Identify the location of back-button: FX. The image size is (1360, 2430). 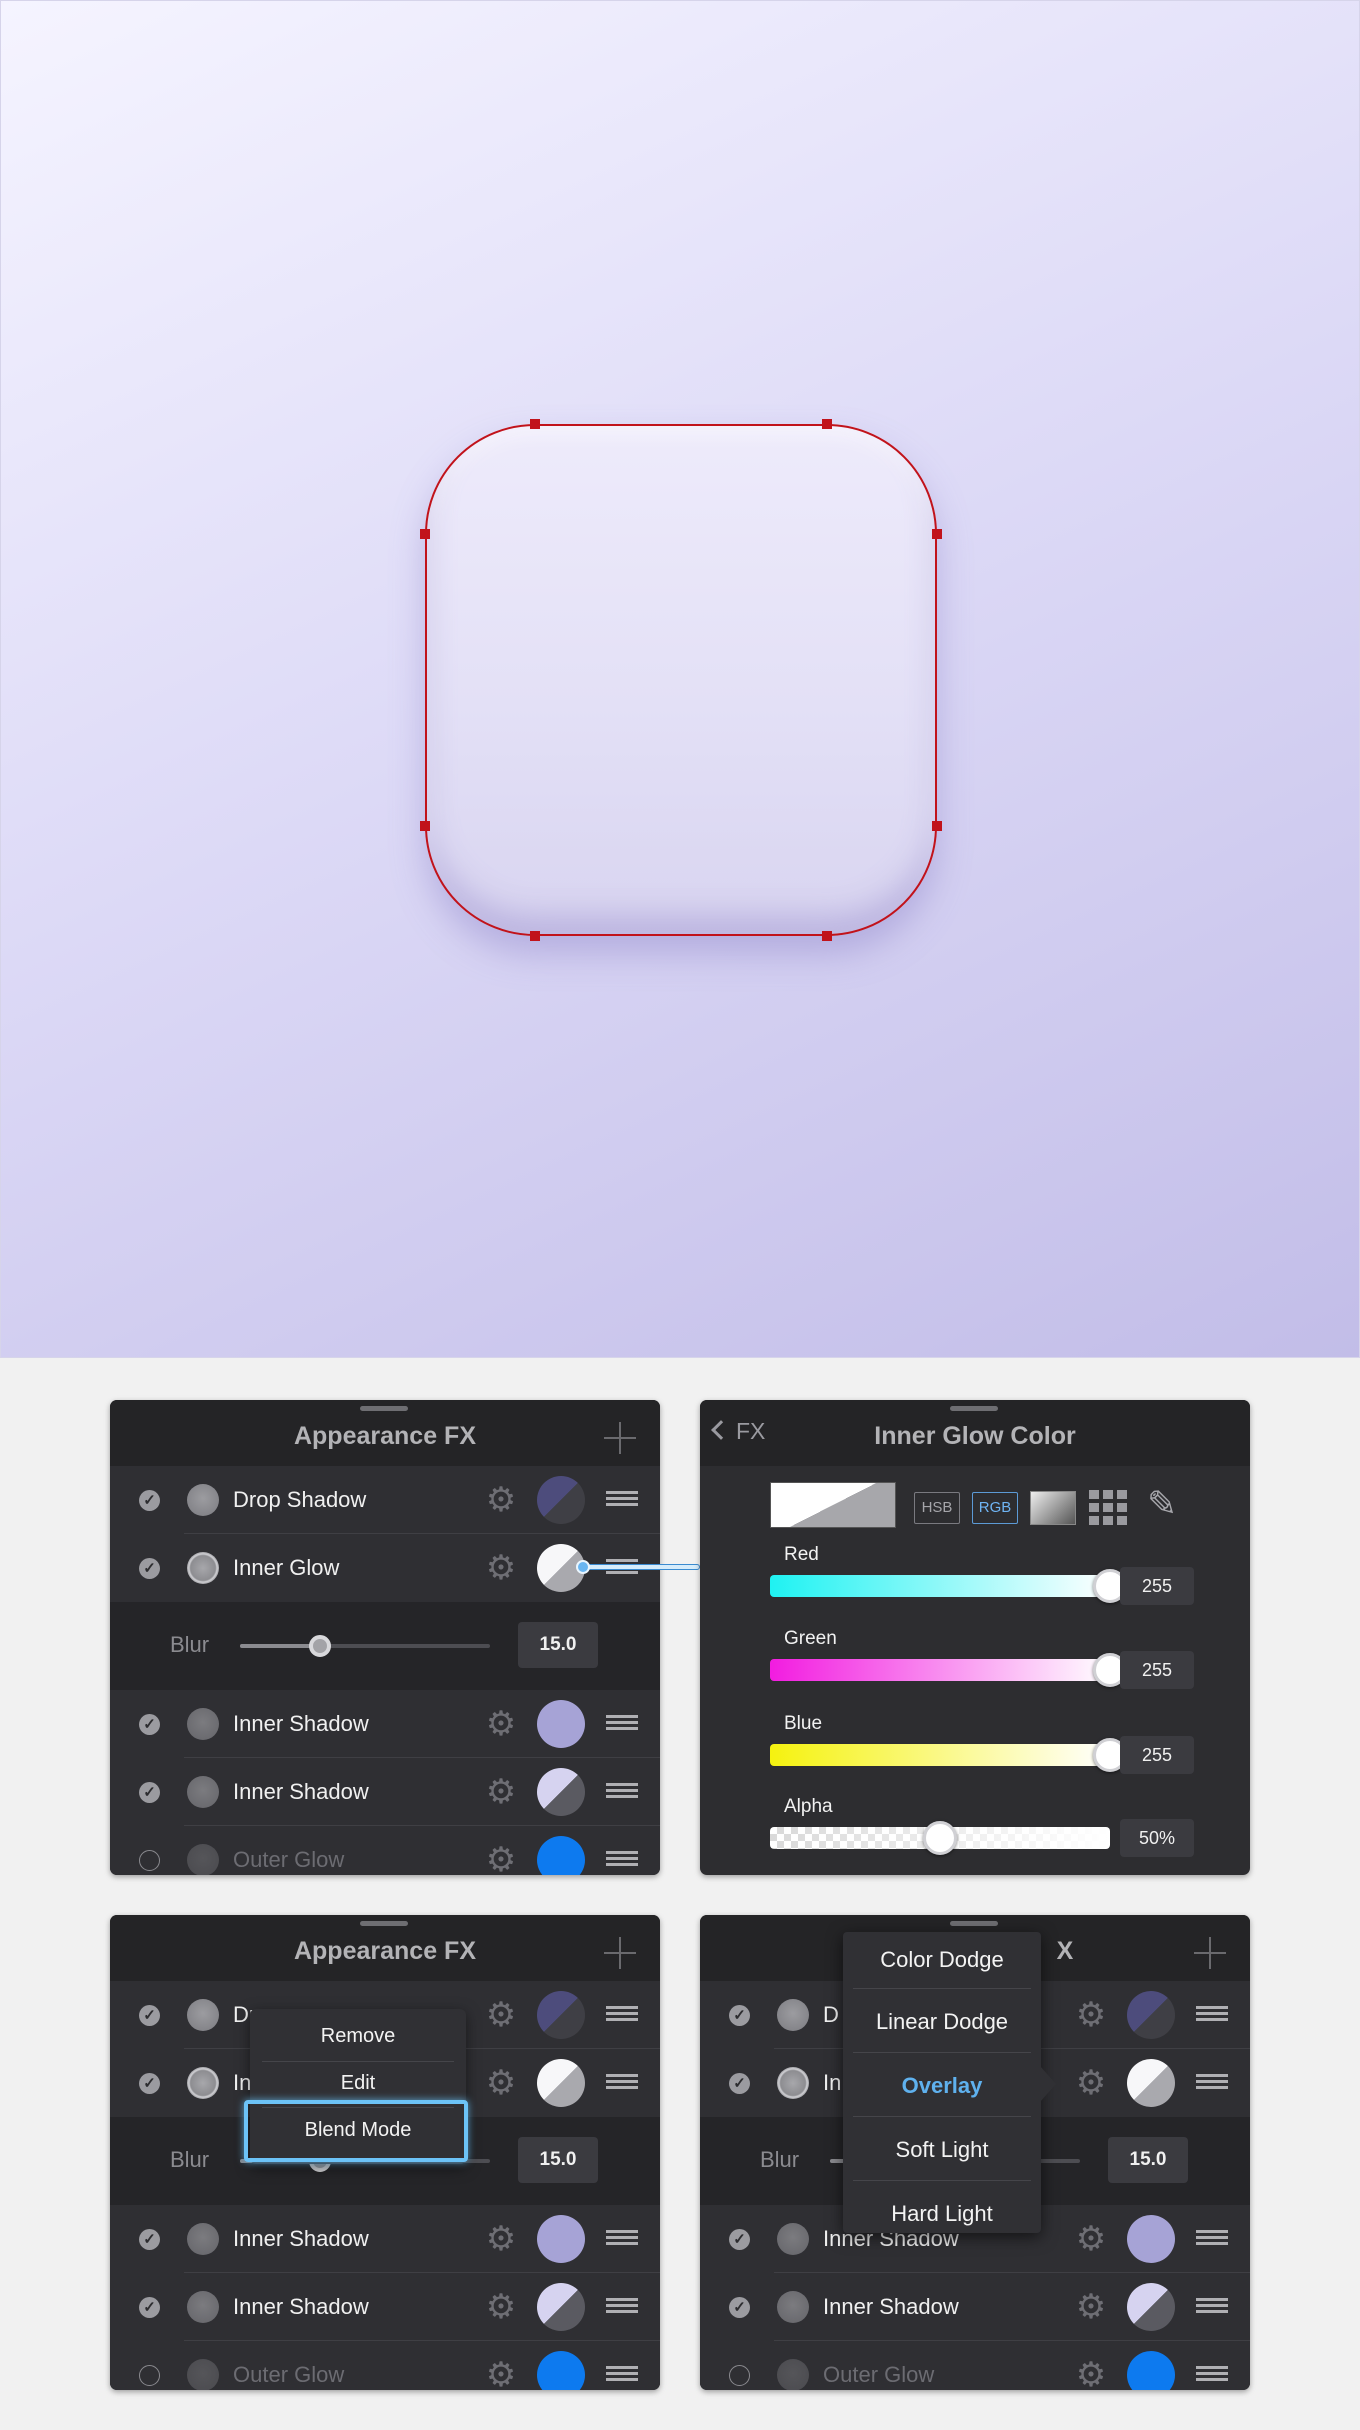
(738, 1431).